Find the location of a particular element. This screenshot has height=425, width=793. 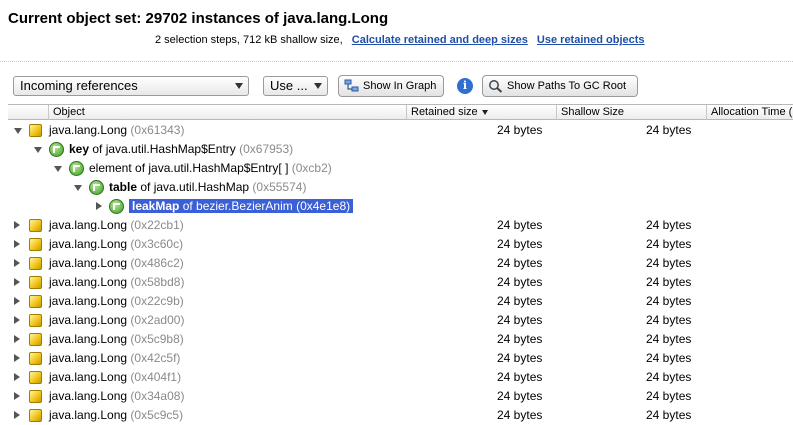

row-label: java.lang.Long (0x486c2) is located at coordinates (116, 263).